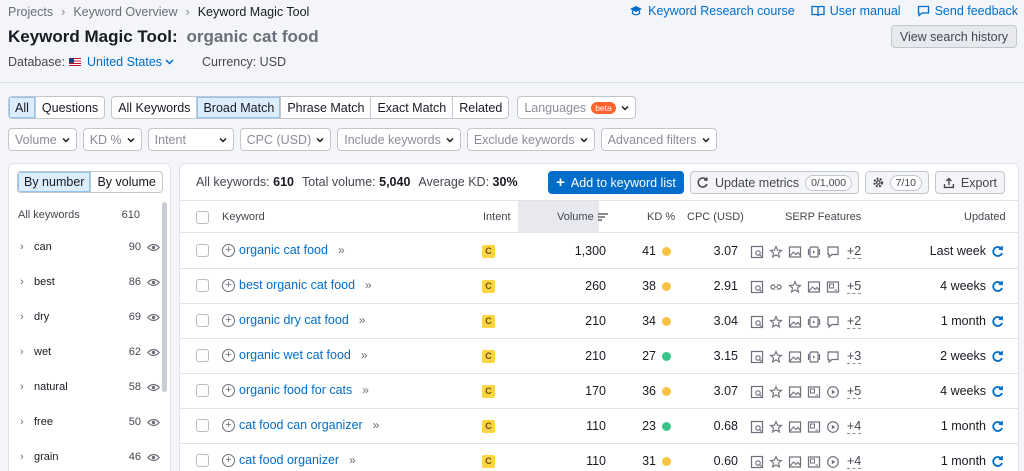 Image resolution: width=1024 pixels, height=471 pixels. Describe the element at coordinates (90, 422) in the screenshot. I see `group-item: › free 50` at that location.